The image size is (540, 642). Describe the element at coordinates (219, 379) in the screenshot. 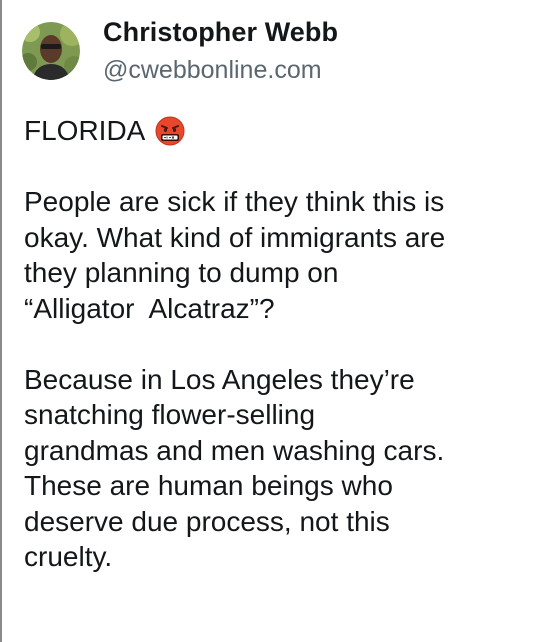

I see `paragraph-2-line: Because in Los Angeles they’re` at that location.